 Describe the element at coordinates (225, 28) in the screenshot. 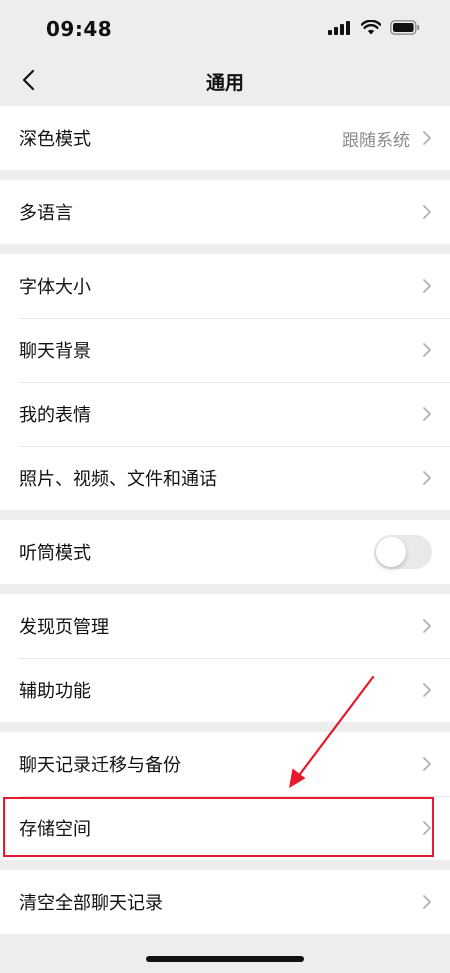

I see `status-bar: 09:48` at that location.